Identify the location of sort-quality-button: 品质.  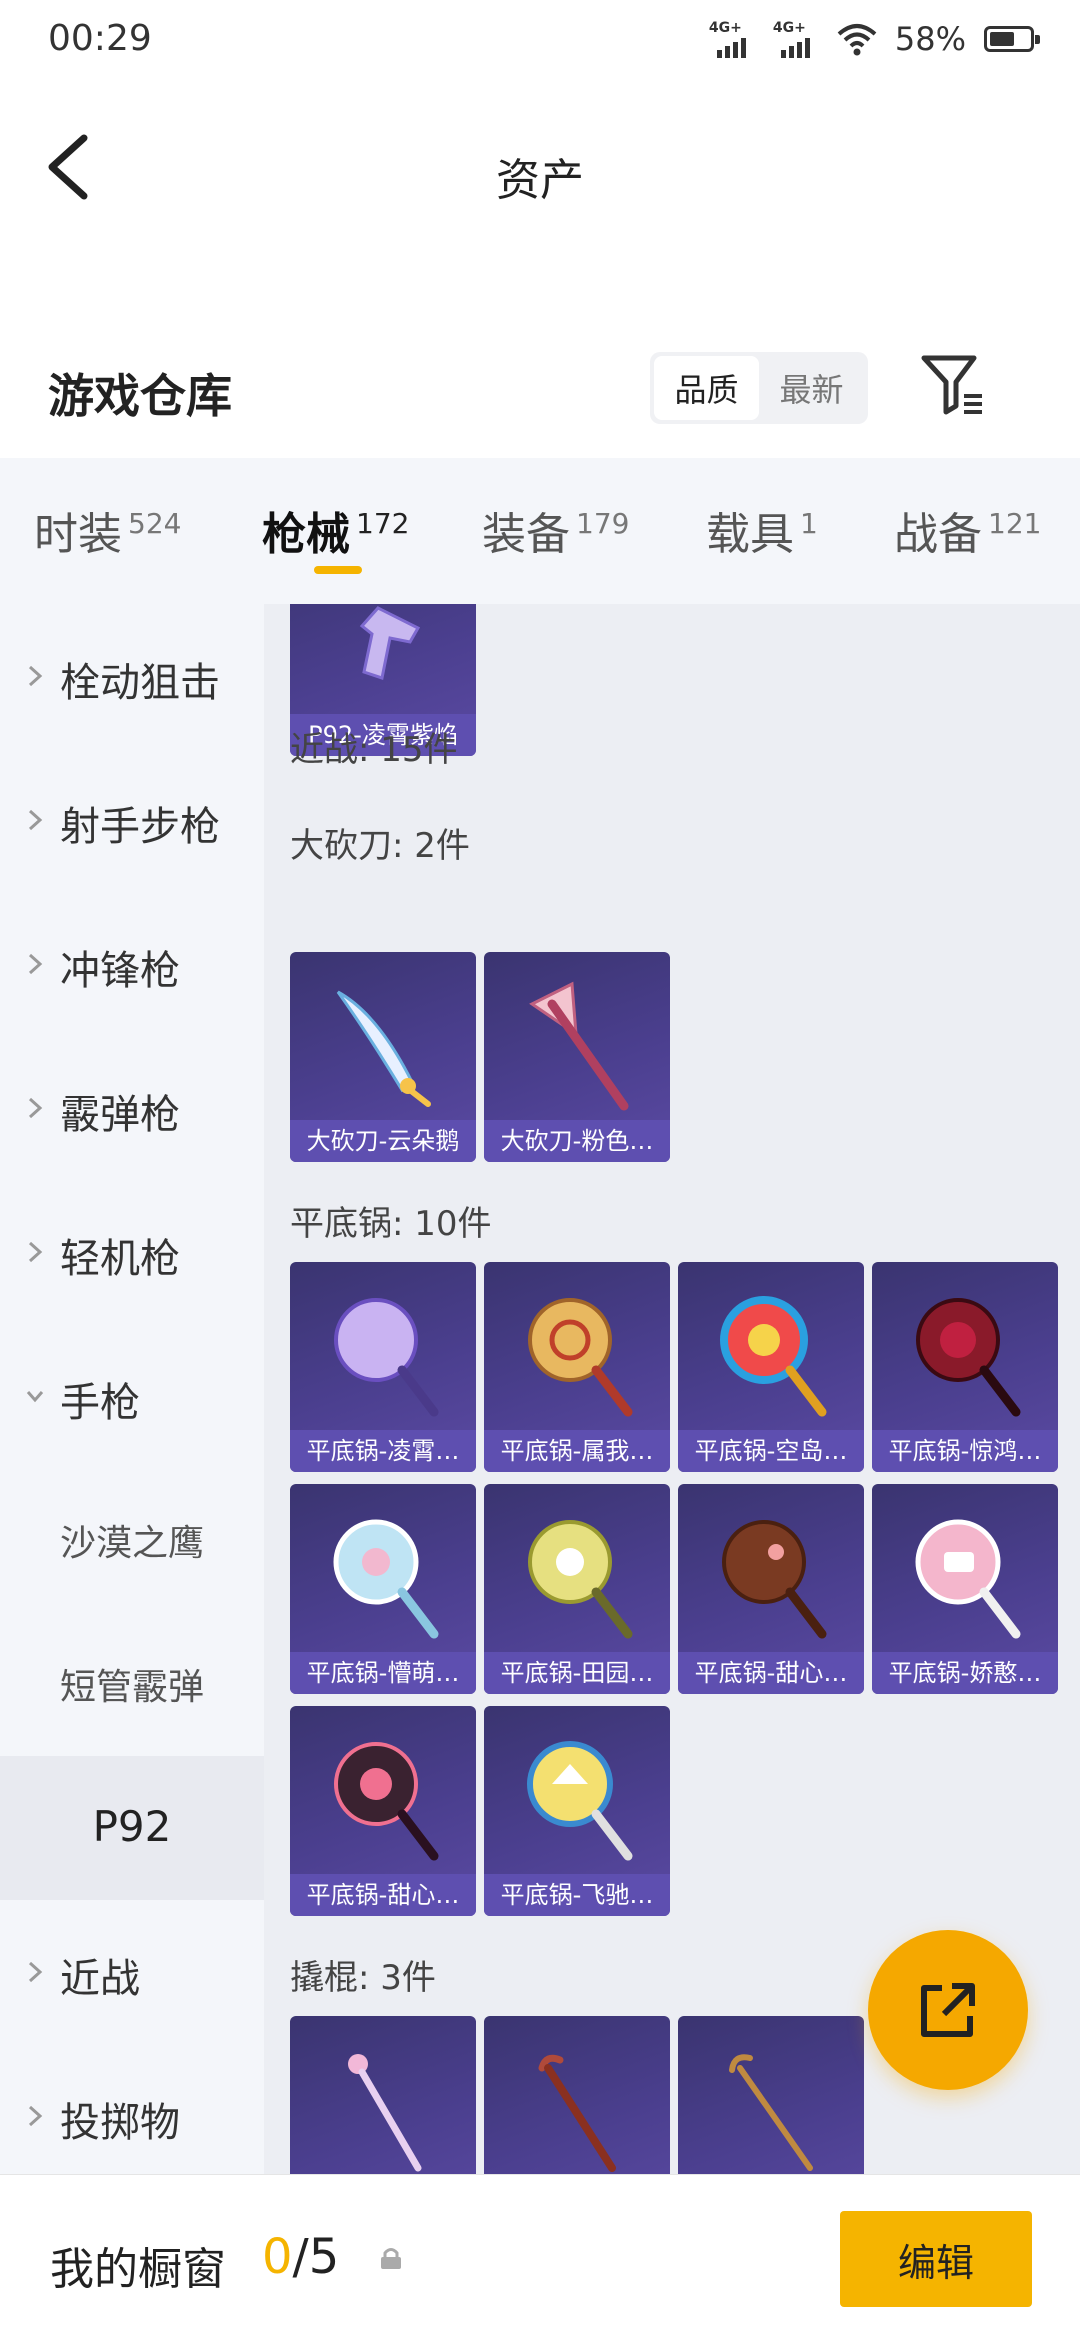
(706, 388).